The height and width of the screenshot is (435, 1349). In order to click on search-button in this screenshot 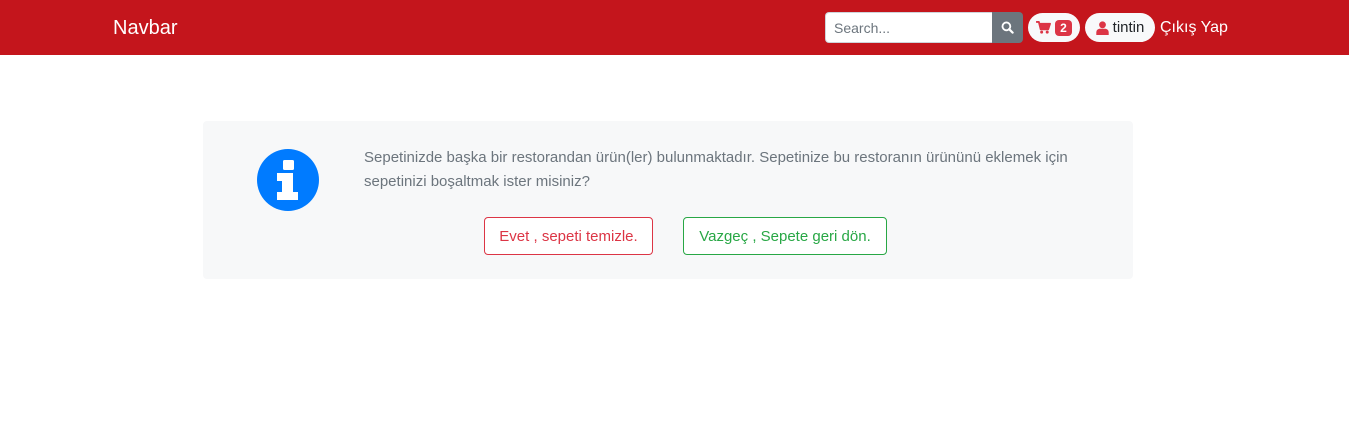, I will do `click(1007, 27)`.